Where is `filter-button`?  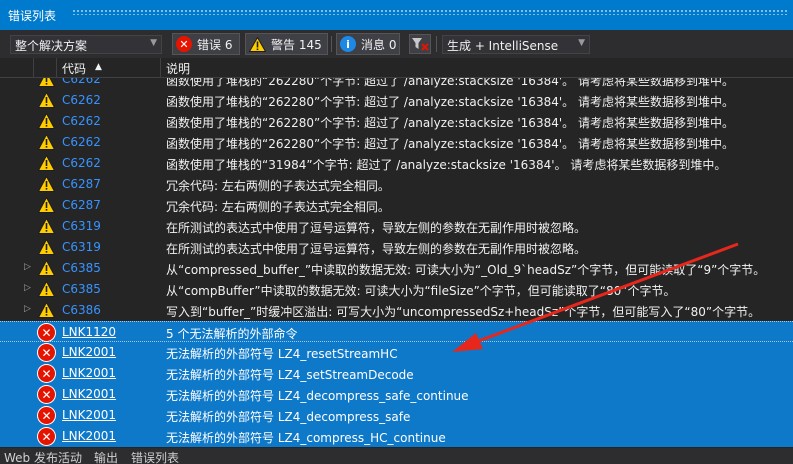 filter-button is located at coordinates (420, 44).